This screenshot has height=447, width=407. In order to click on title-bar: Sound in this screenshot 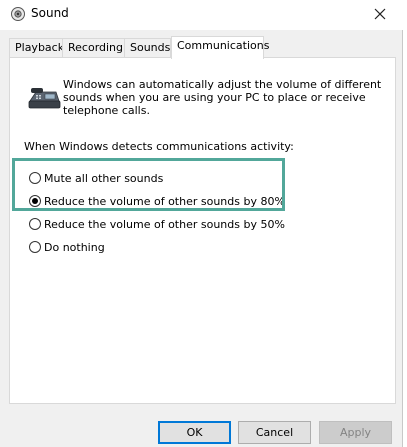, I will do `click(201, 15)`.